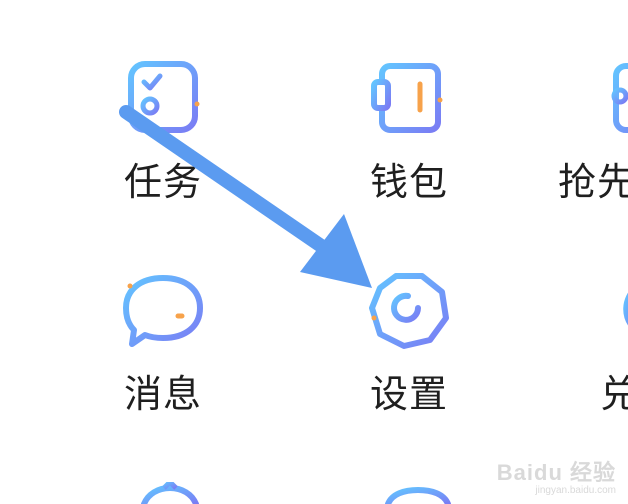  What do you see at coordinates (163, 311) in the screenshot?
I see `message-bubble-icon` at bounding box center [163, 311].